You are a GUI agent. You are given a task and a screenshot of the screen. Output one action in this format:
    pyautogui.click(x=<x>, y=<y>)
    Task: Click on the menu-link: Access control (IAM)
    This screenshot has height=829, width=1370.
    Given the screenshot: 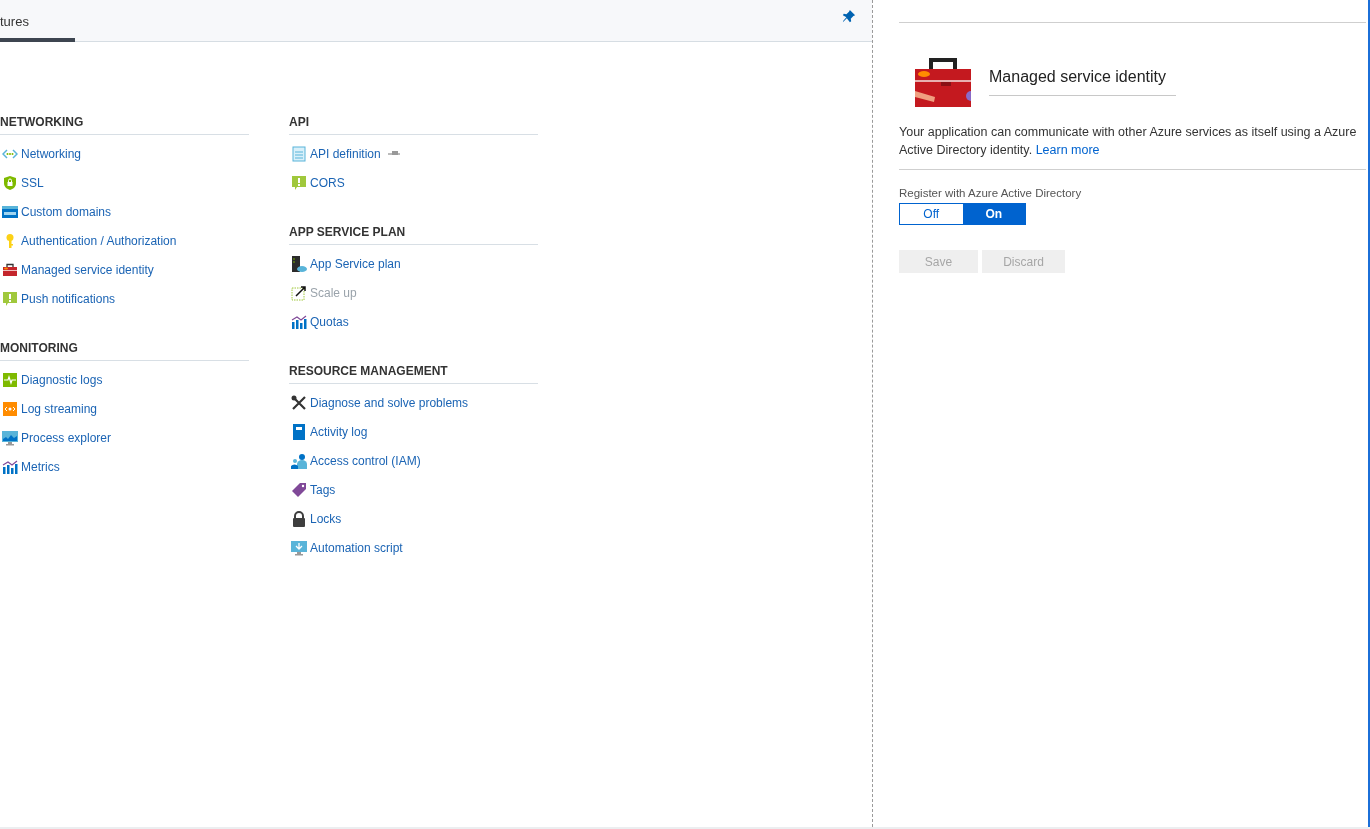 What is the action you would take?
    pyautogui.click(x=365, y=461)
    